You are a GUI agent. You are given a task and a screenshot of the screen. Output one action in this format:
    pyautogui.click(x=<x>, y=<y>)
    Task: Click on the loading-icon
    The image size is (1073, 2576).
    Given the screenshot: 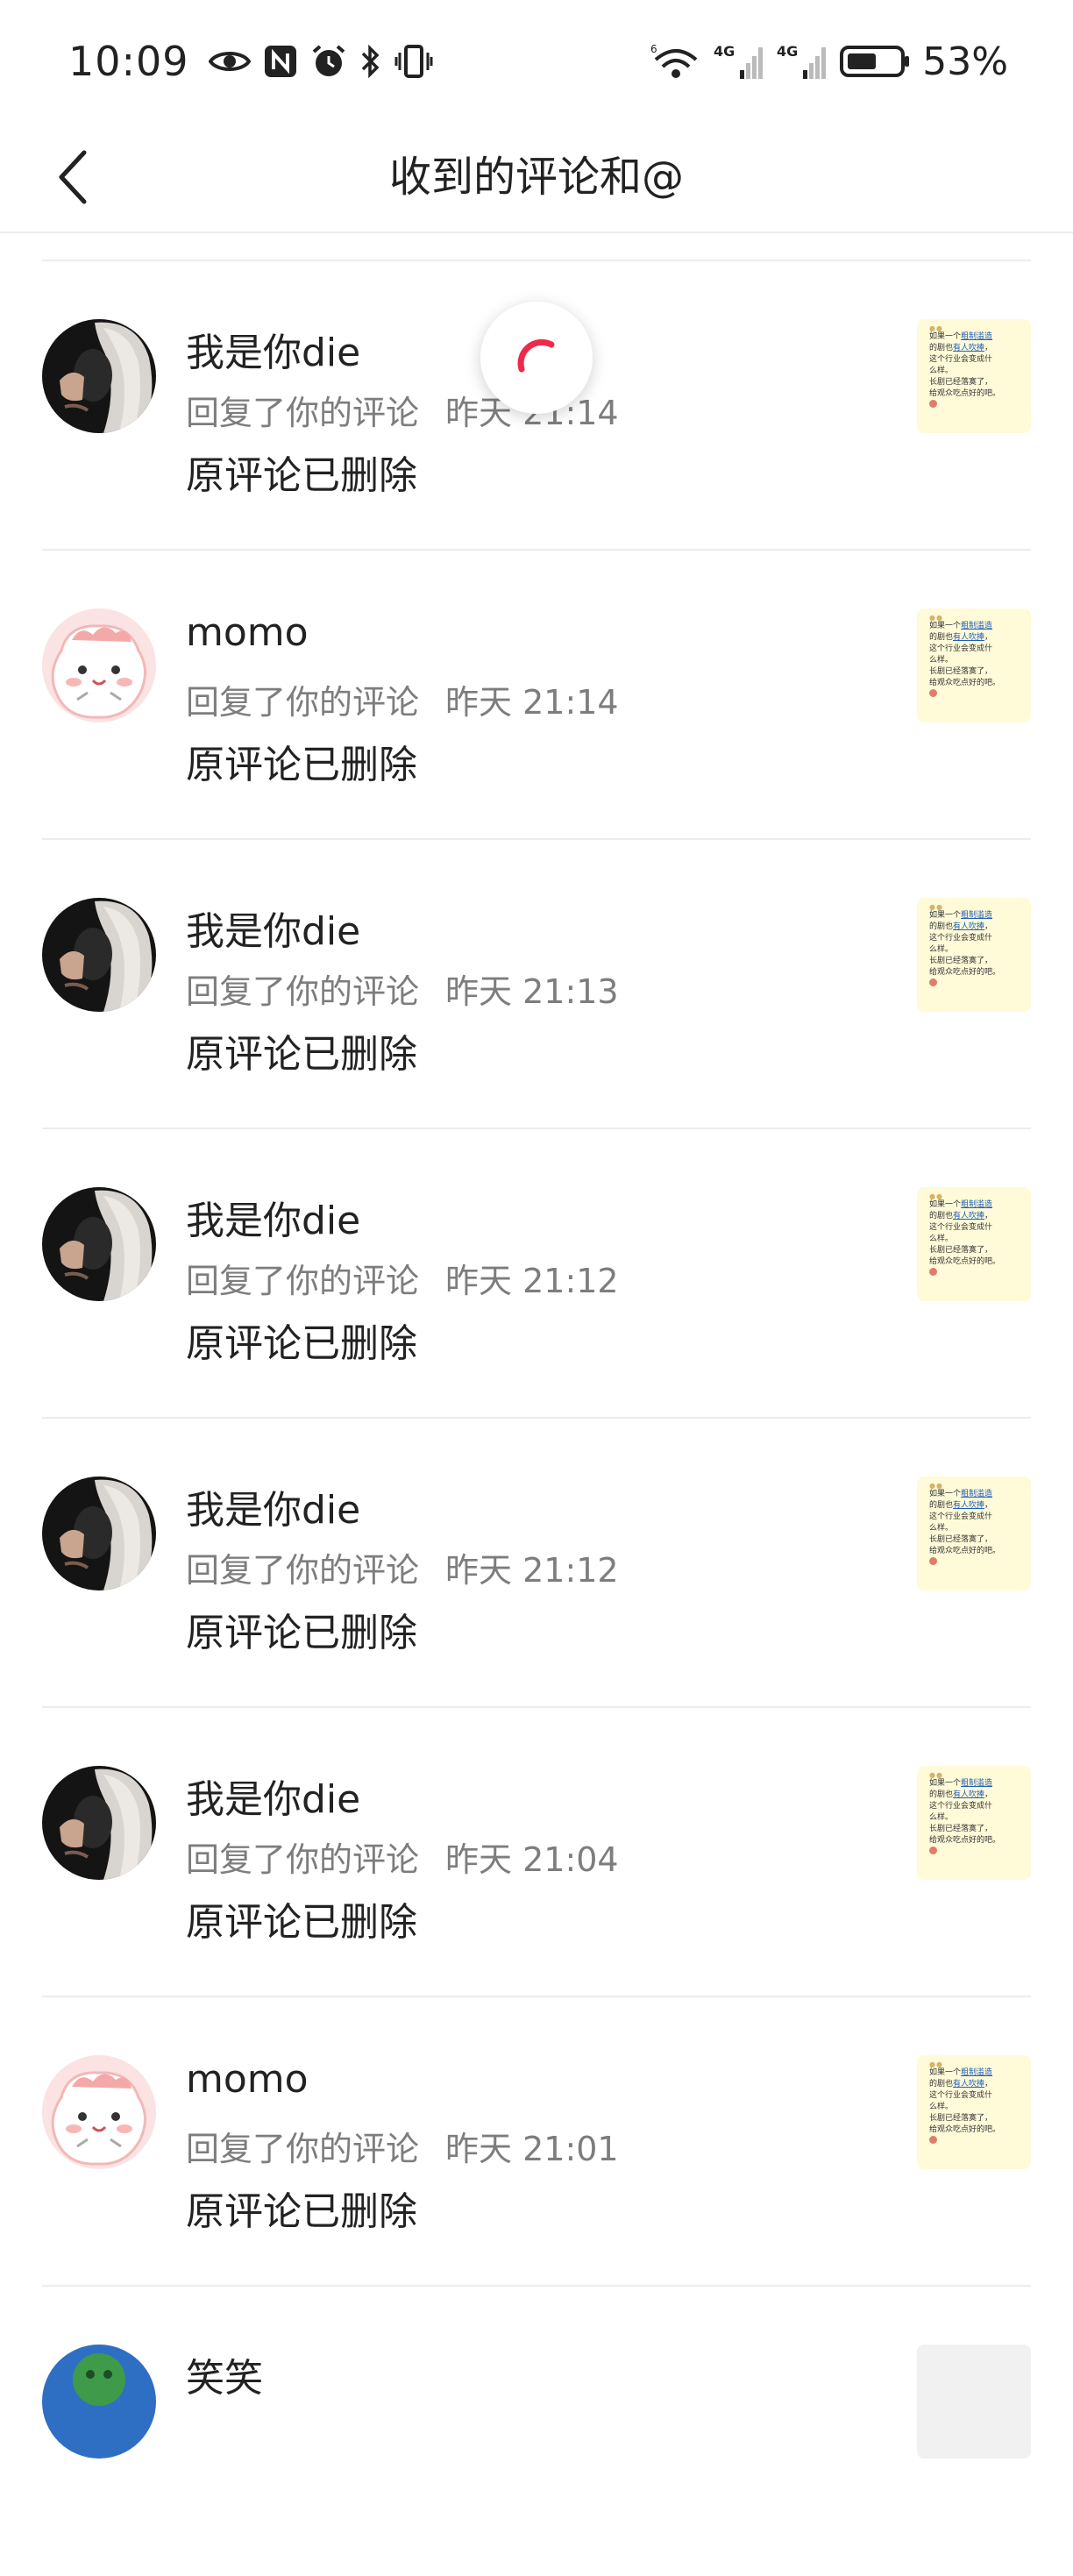 What is the action you would take?
    pyautogui.click(x=536, y=355)
    